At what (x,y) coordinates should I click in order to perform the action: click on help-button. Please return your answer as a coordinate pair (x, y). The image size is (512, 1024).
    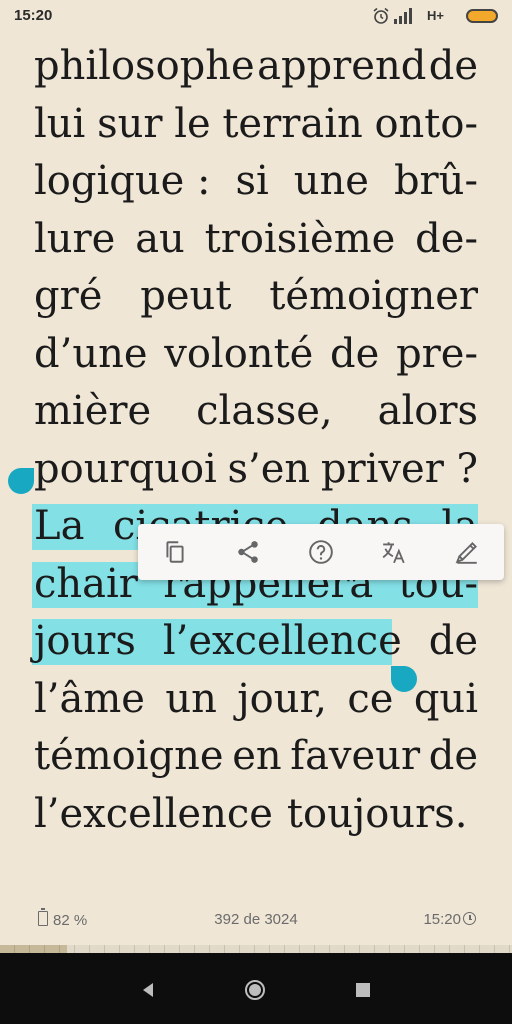
    Looking at the image, I should click on (321, 552).